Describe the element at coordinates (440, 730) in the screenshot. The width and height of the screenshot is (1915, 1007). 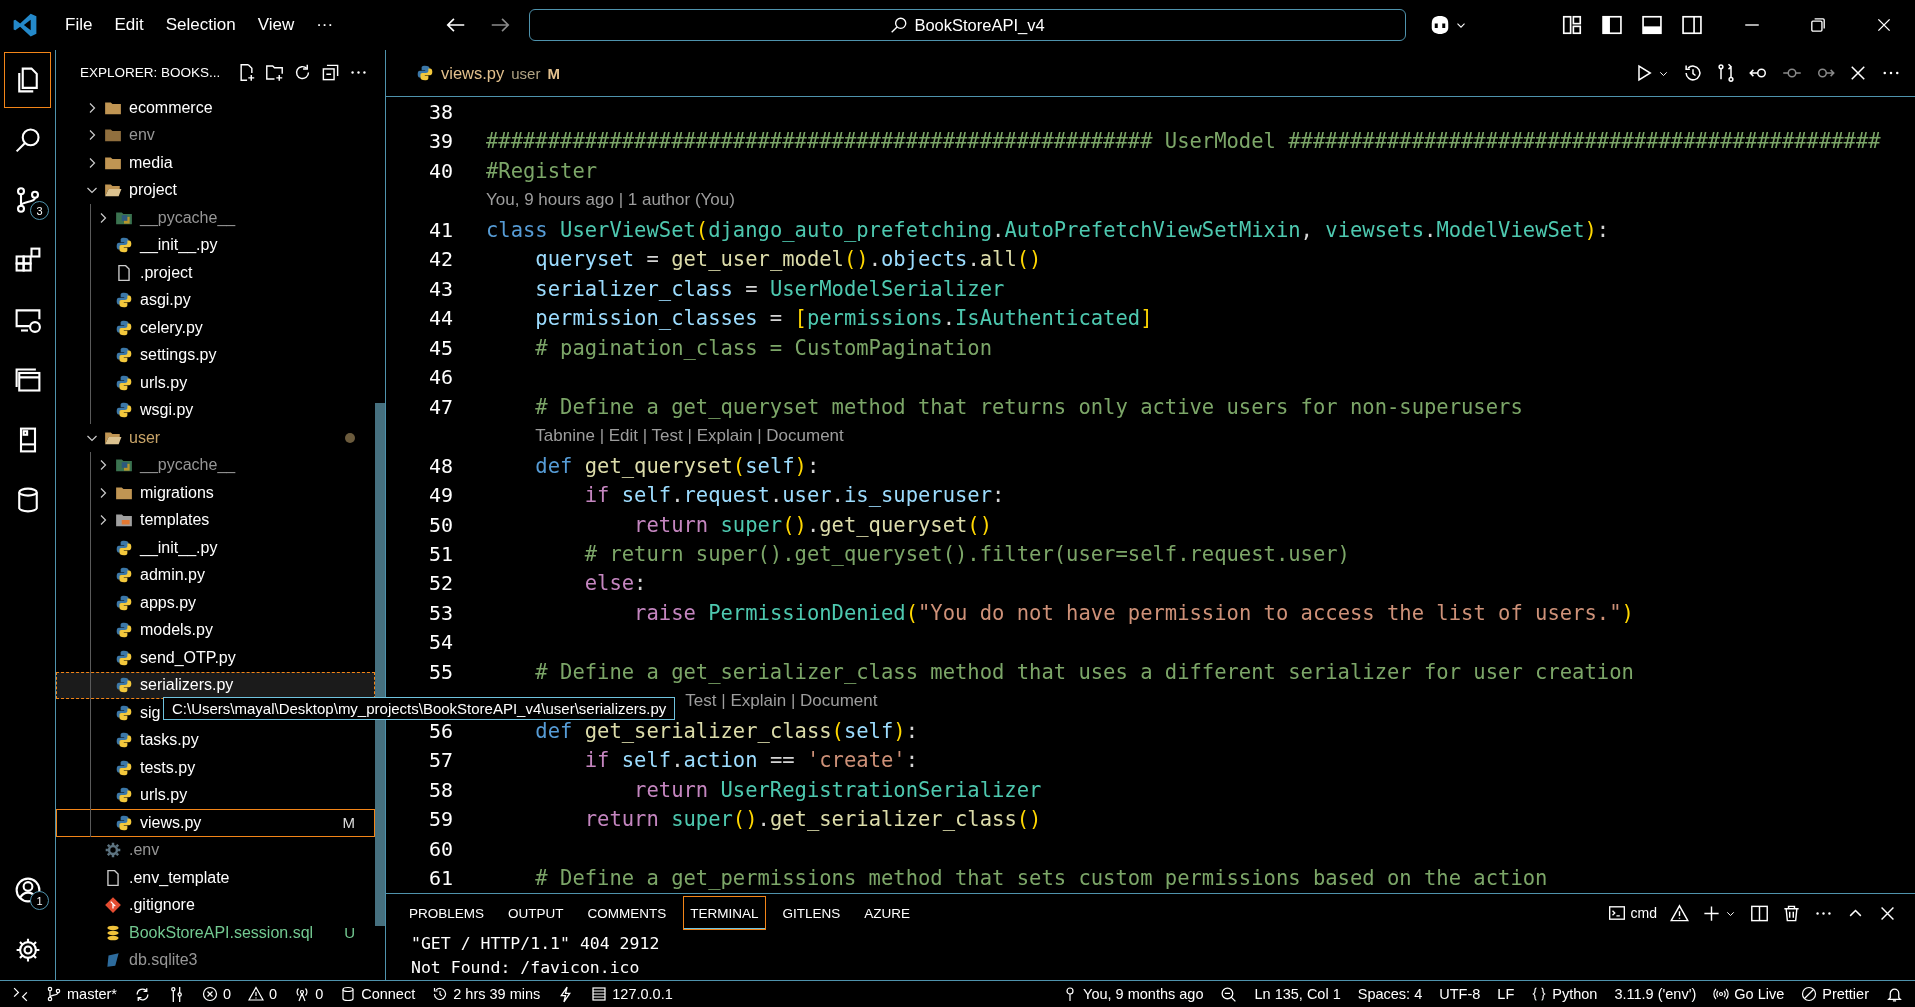
I see `line-number: 56` at that location.